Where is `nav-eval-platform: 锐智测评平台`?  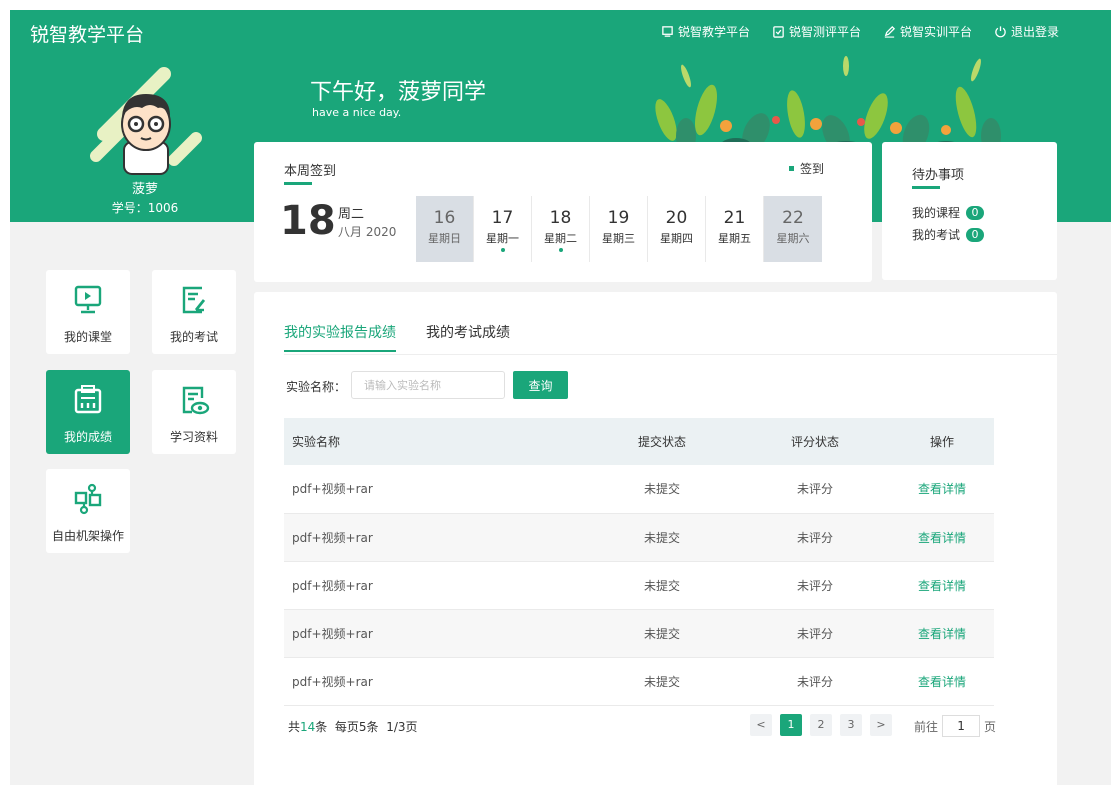
nav-eval-platform: 锐智测评平台 is located at coordinates (816, 31).